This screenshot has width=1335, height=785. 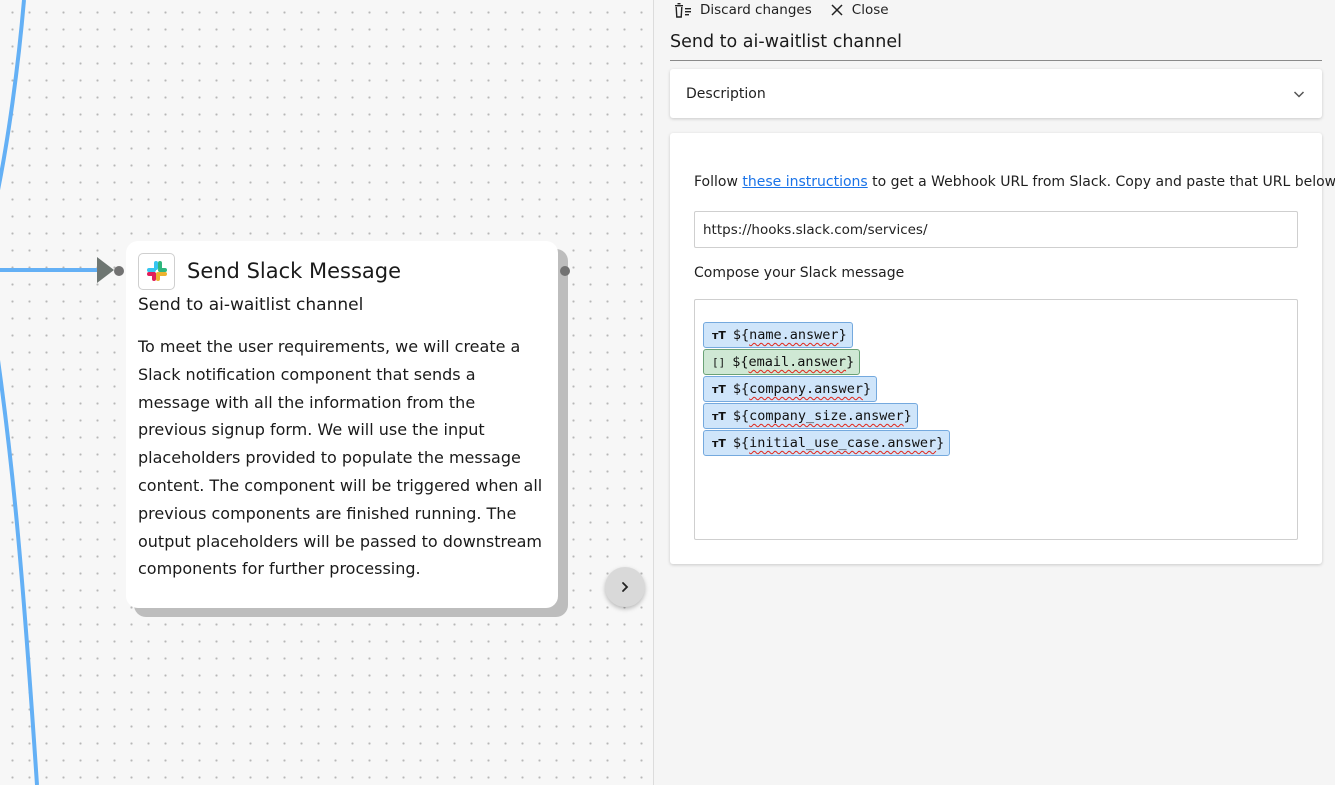 I want to click on placeholder-token: ᴛT ${company.answer}, so click(x=790, y=389).